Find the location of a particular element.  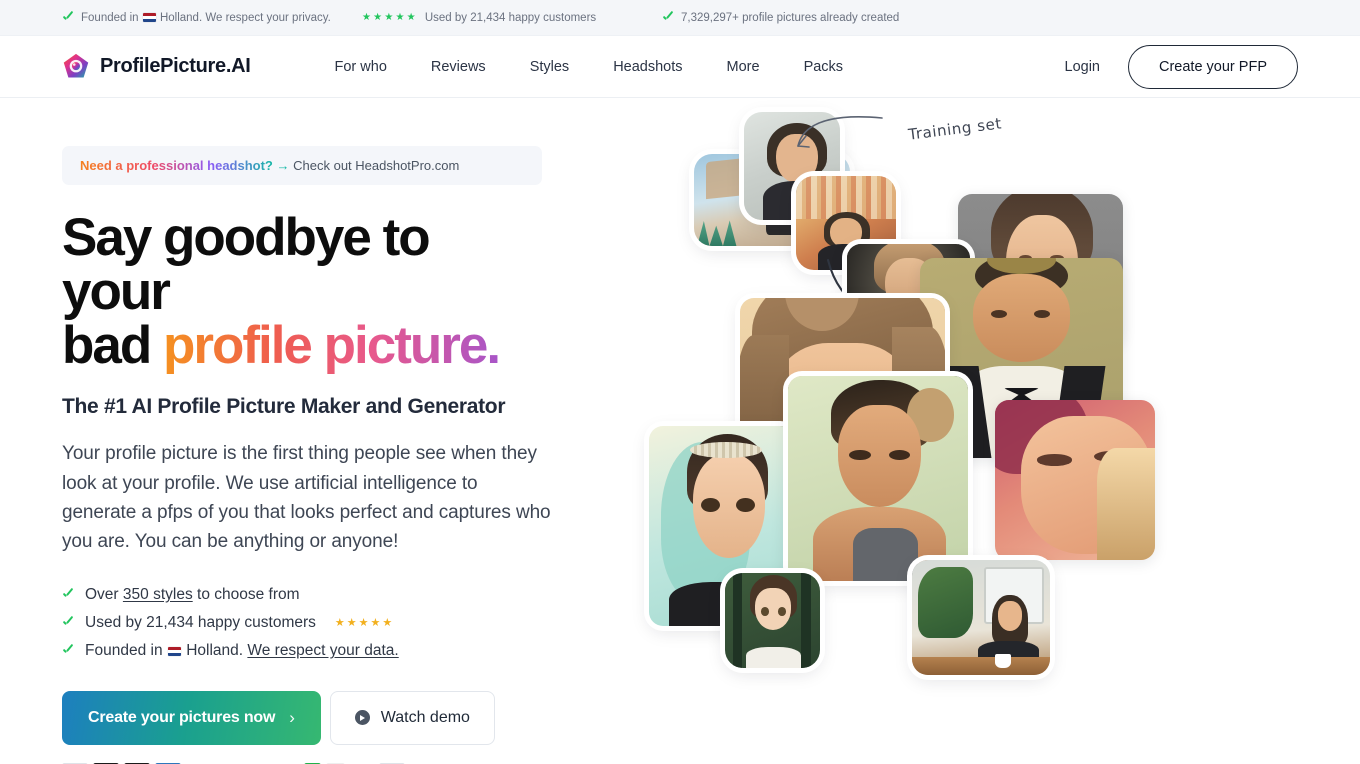

topbar-item-rating: ★★★★★ Used by 21,434 happy customers is located at coordinates (512, 18).